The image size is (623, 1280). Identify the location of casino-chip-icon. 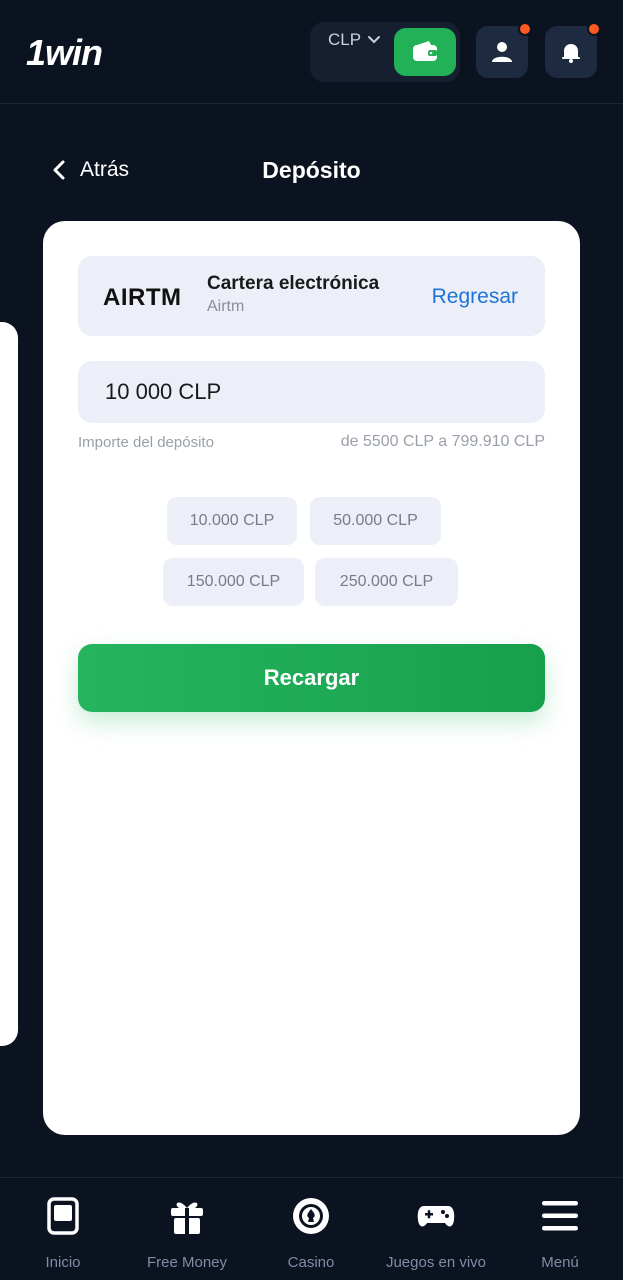
(311, 1216).